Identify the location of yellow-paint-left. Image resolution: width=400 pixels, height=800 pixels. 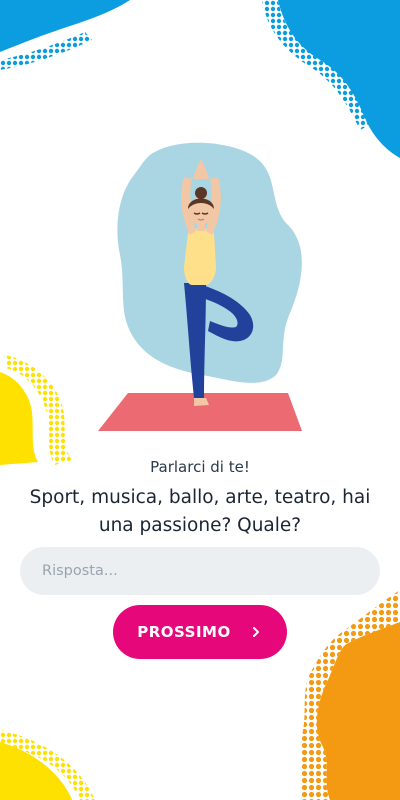
(19, 418).